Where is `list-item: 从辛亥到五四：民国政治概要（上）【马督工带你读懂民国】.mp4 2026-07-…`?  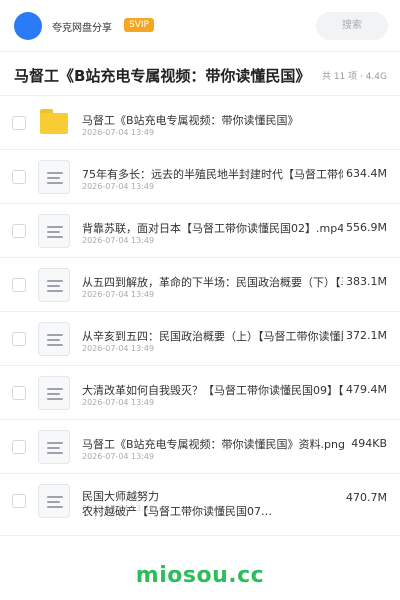 list-item: 从辛亥到五四：民国政治概要（上）【马督工带你读懂民国】.mp4 2026-07-… is located at coordinates (200, 339).